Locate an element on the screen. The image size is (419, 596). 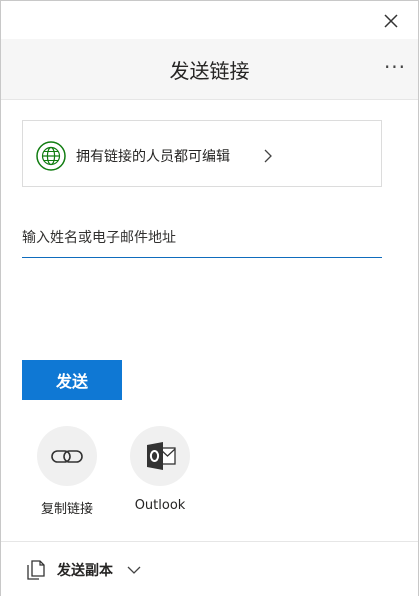
more-options-icon: ··· is located at coordinates (395, 69).